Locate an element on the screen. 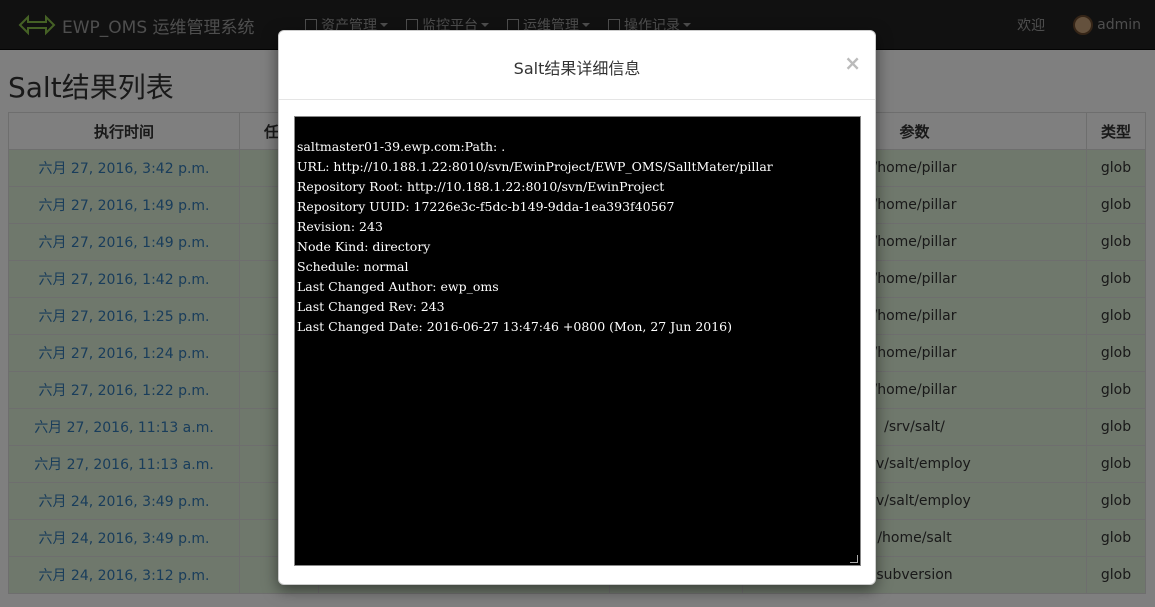  output-line: Node Kind: directory is located at coordinates (364, 246).